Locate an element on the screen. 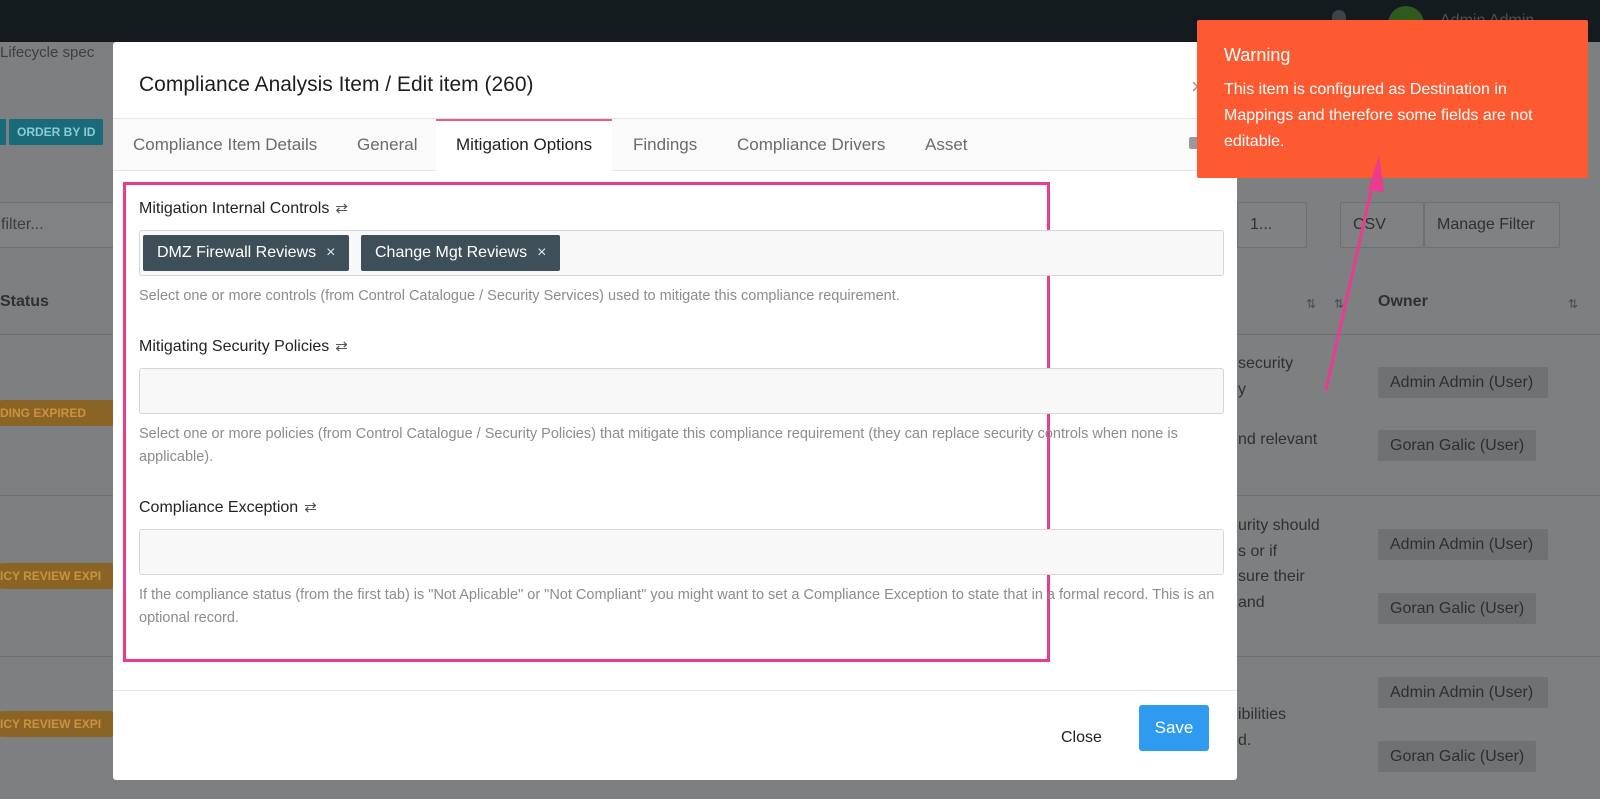 This screenshot has height=799, width=1600. csv-dropdown: CSV is located at coordinates (1382, 225).